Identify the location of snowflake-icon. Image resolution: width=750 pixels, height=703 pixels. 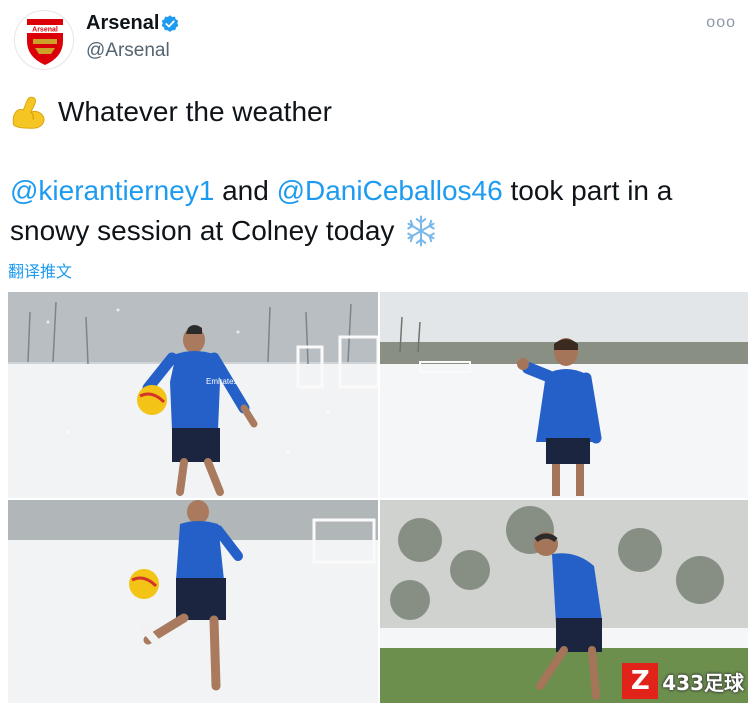
(421, 231).